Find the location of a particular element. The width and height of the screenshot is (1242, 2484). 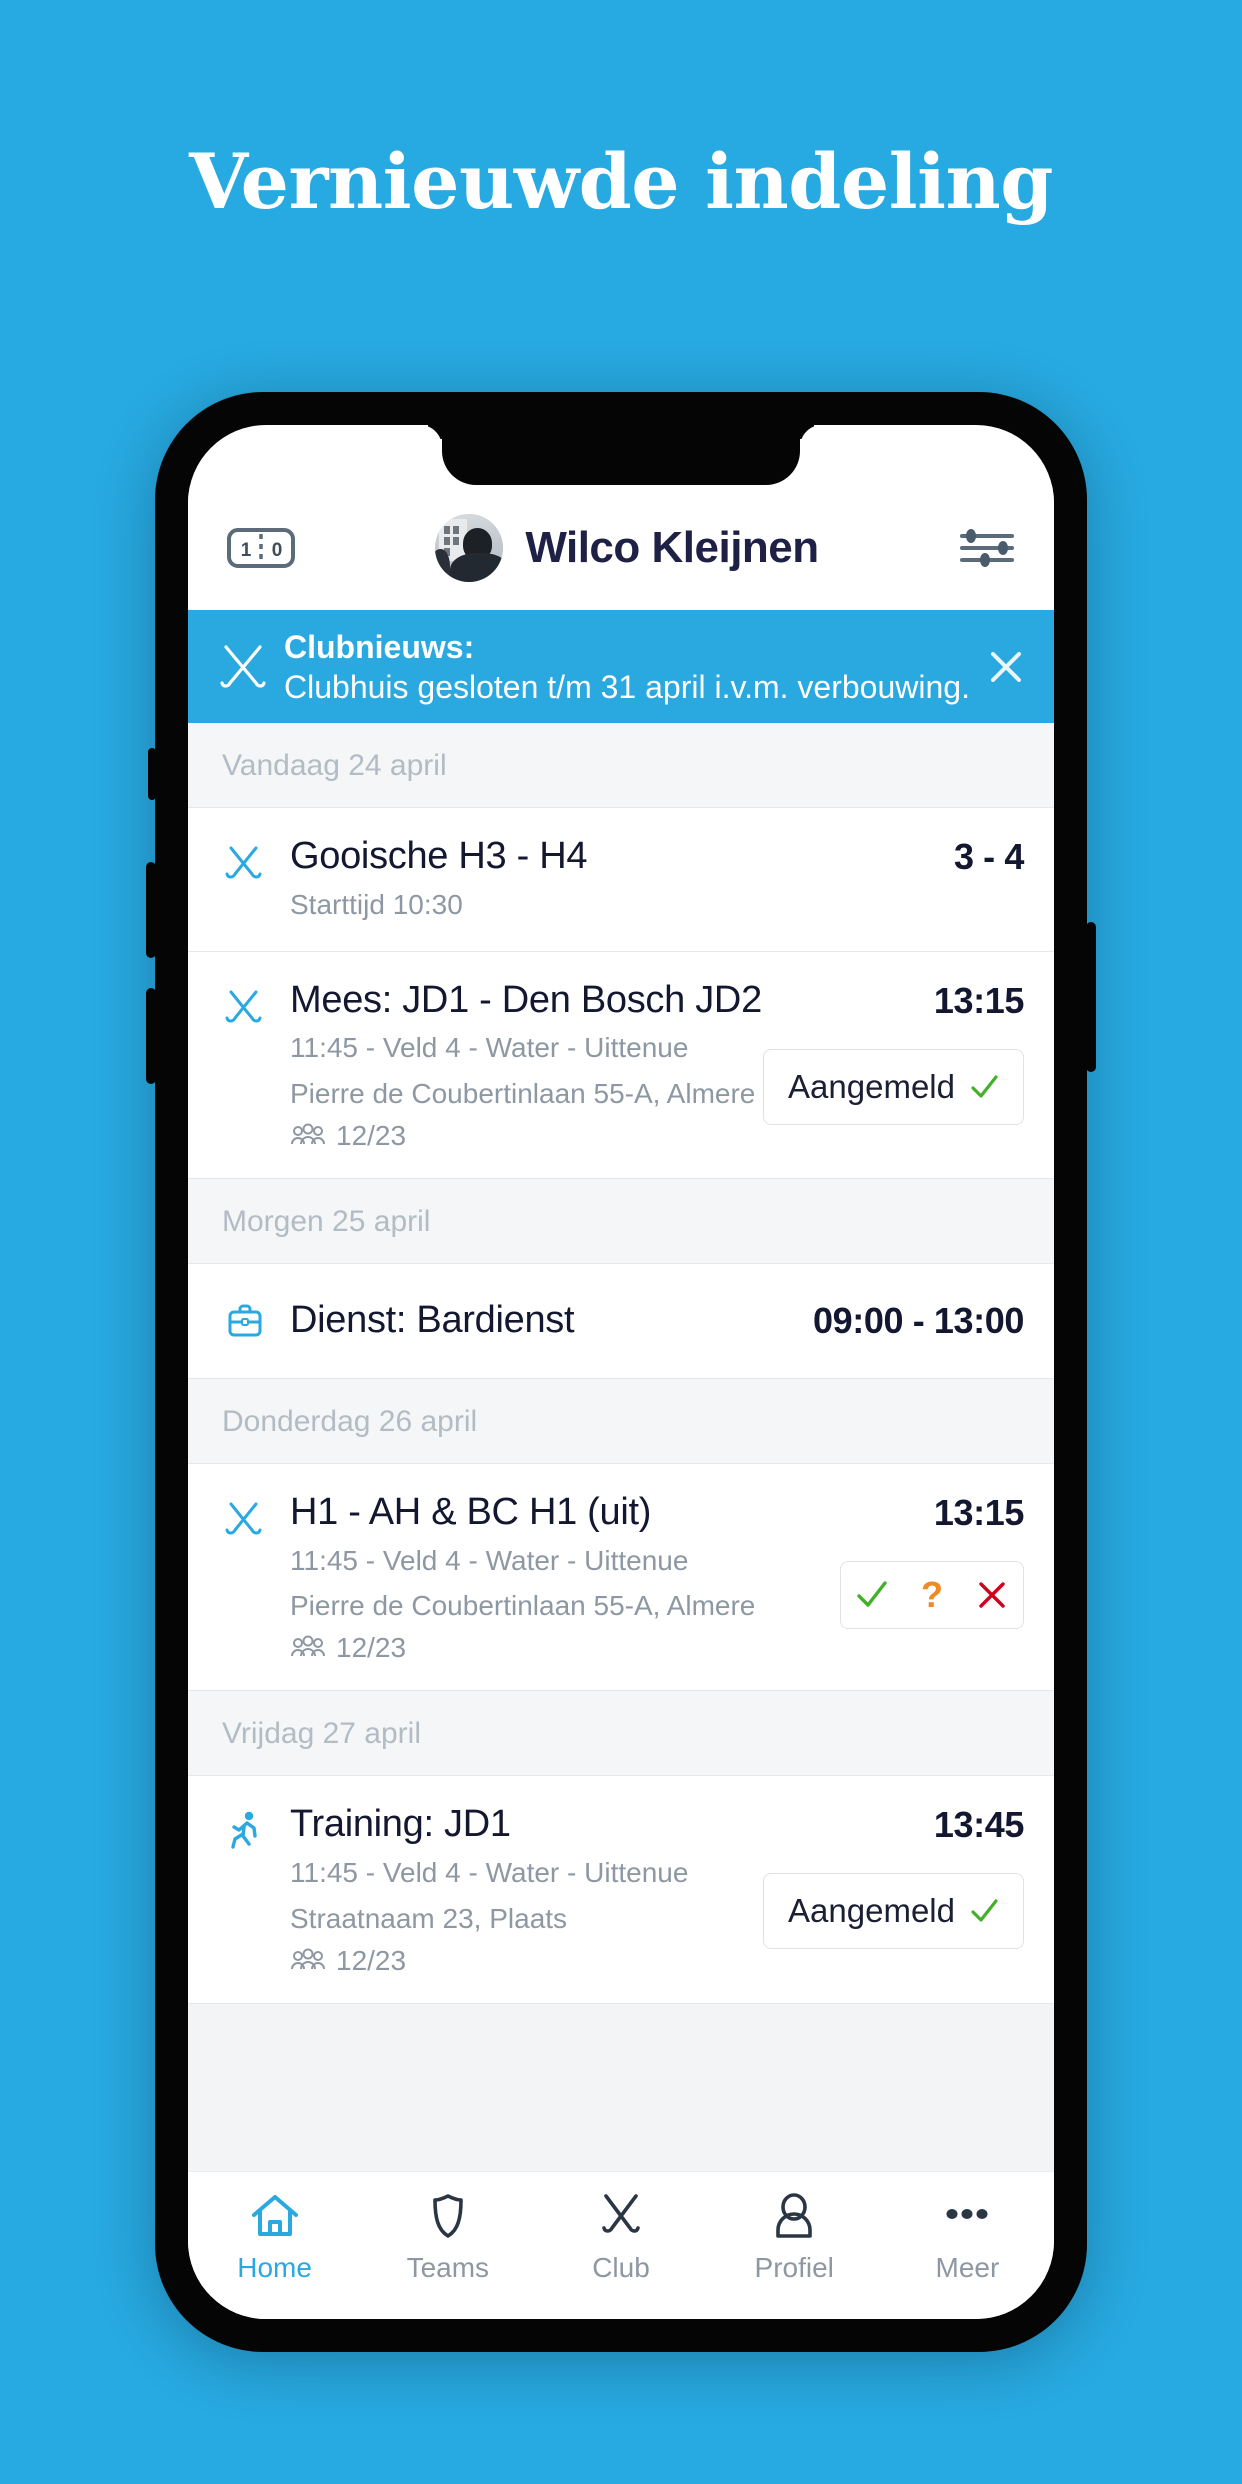

user-name: Wilco Kleijnen is located at coordinates (672, 547).